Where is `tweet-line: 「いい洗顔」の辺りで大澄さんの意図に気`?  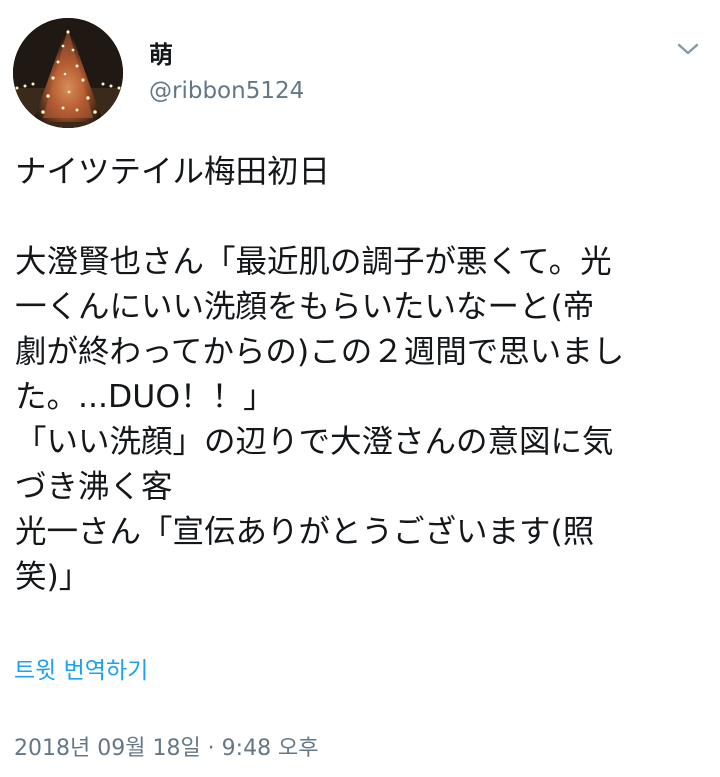
tweet-line: 「いい洗顔」の辺りで大澄さんの意図に気 is located at coordinates (314, 442).